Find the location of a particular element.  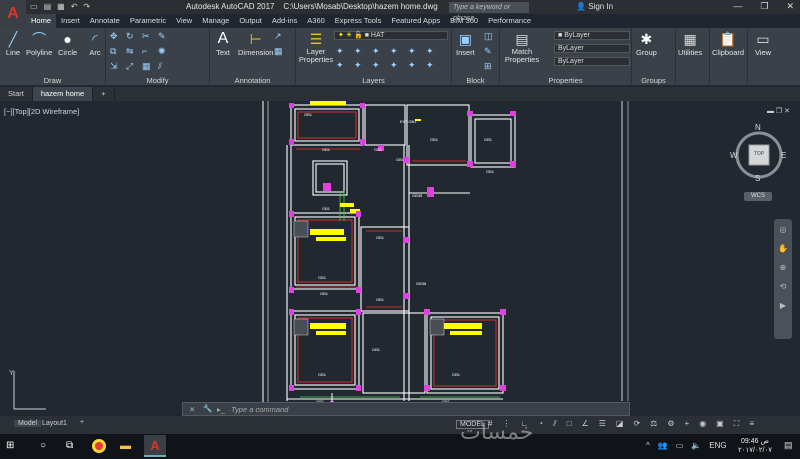

people-icon: 👥 is located at coordinates (663, 445).